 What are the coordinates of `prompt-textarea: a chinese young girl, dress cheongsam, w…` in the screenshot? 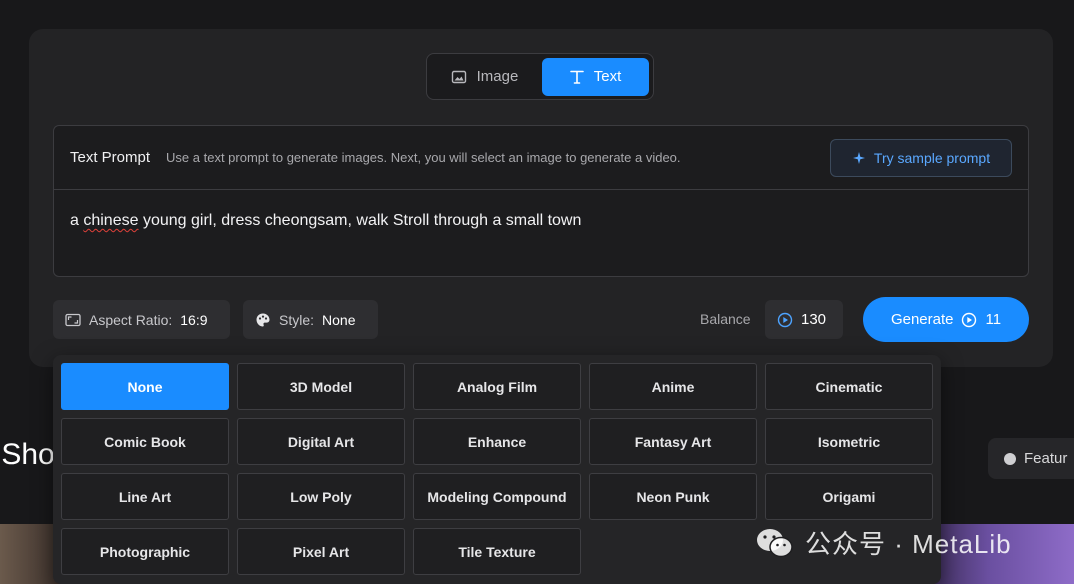 It's located at (541, 210).